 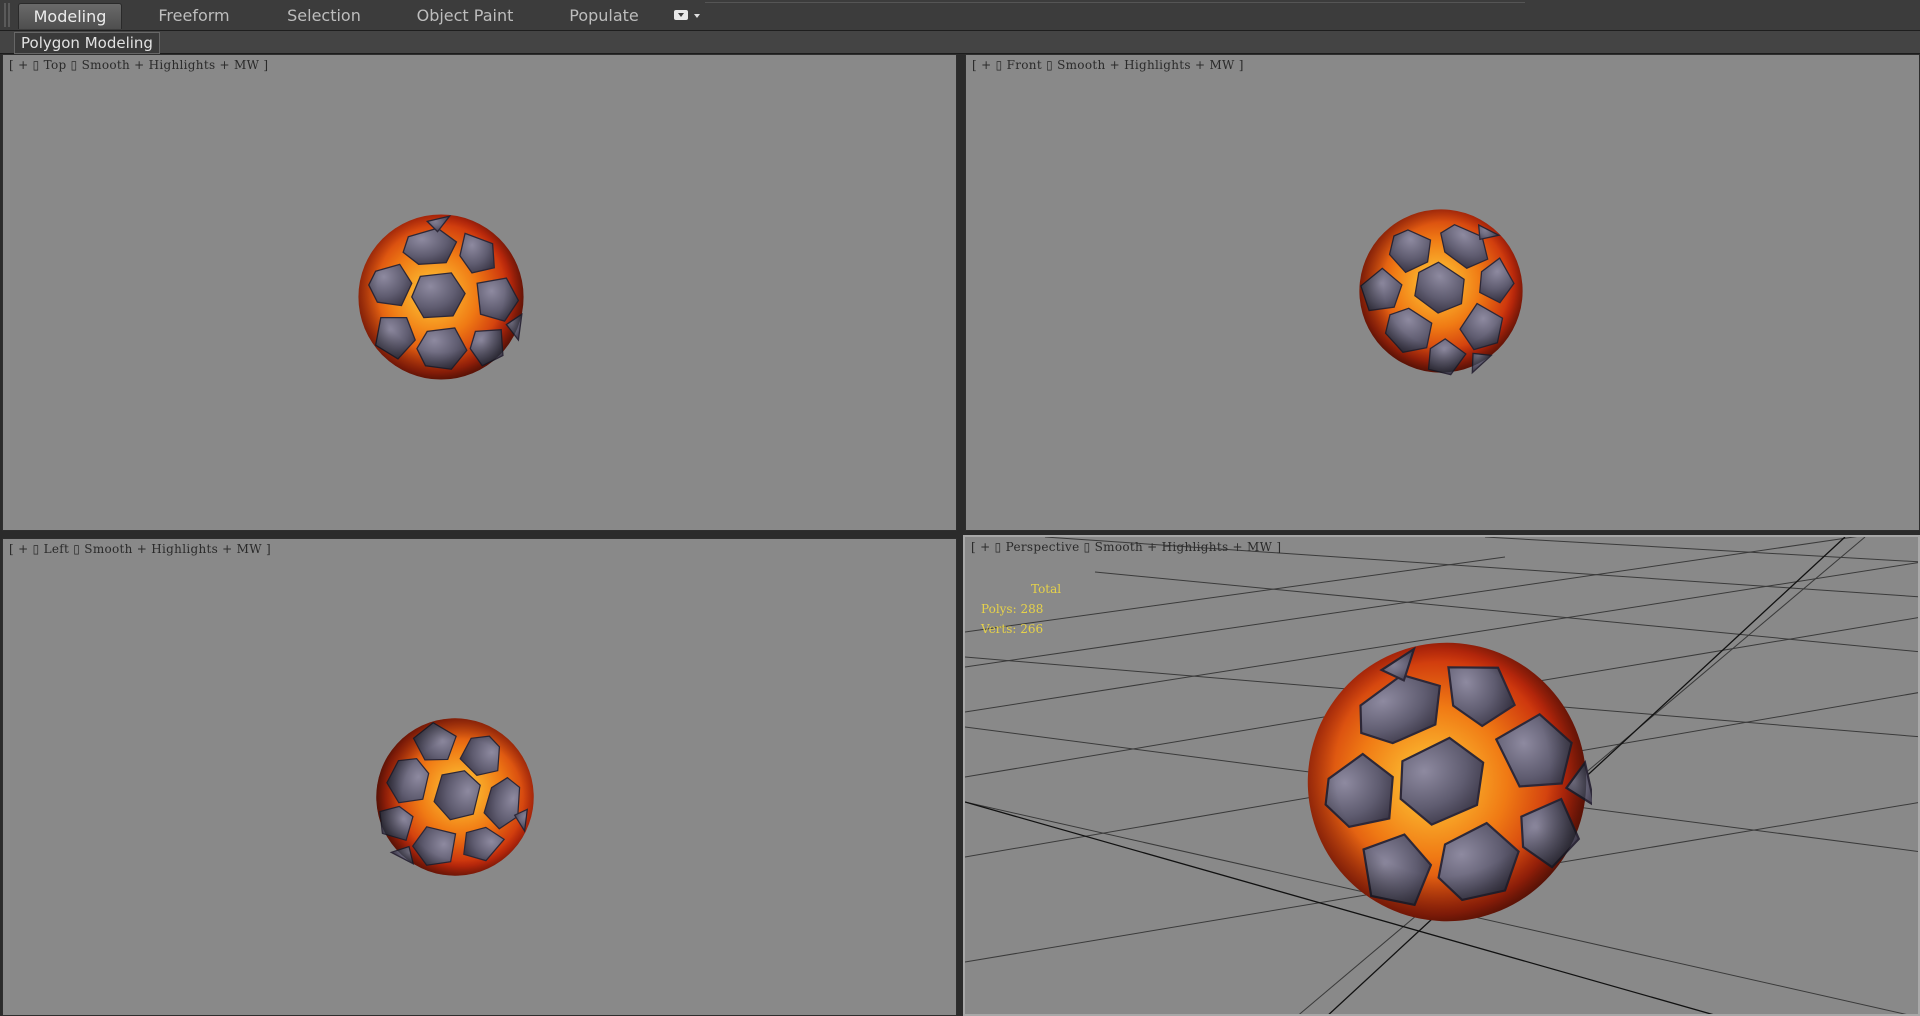 I want to click on verts-value: 266, so click(x=1032, y=629).